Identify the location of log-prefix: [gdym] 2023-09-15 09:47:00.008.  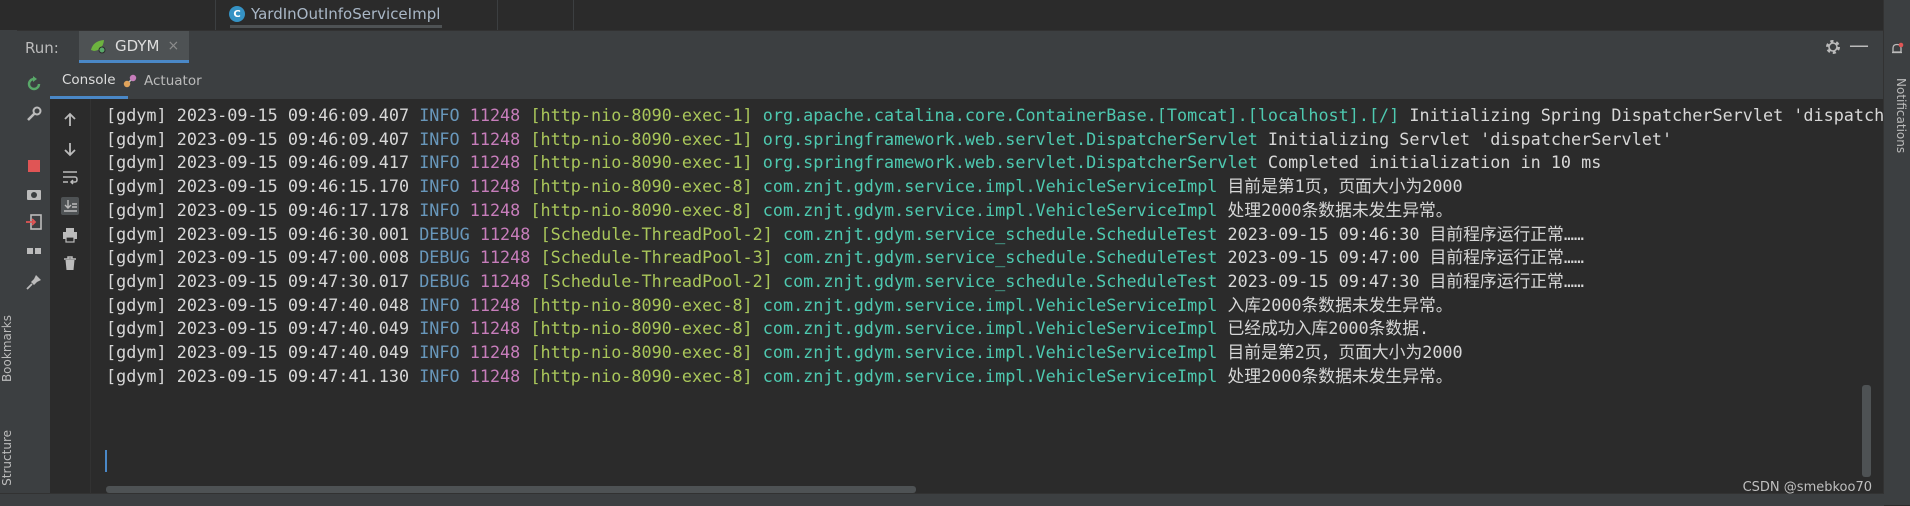
(263, 257).